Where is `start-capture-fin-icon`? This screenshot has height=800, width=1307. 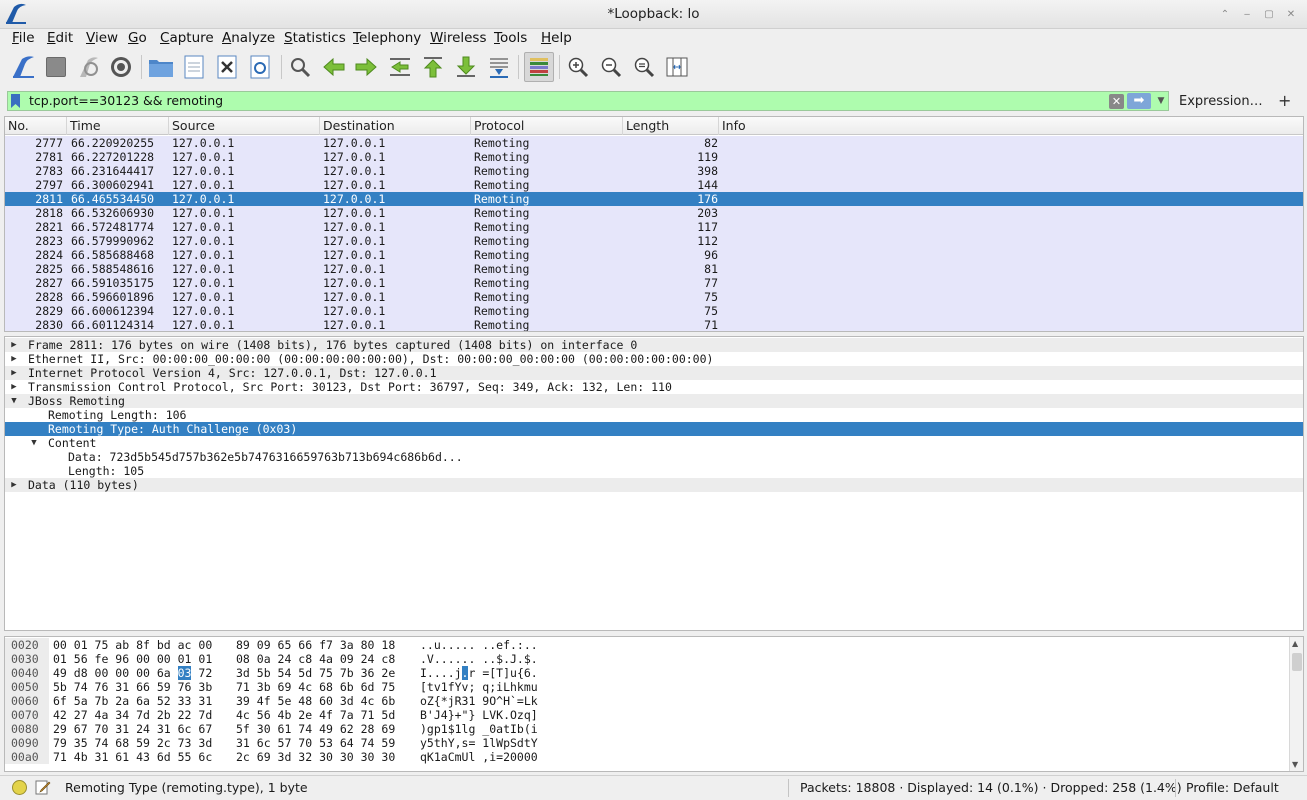 start-capture-fin-icon is located at coordinates (23, 67).